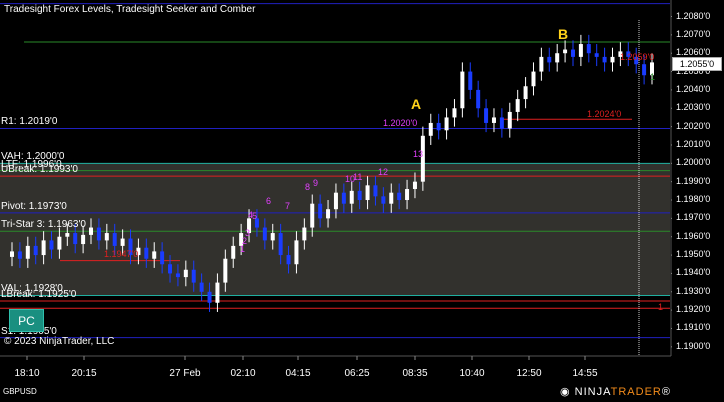  Describe the element at coordinates (693, 143) in the screenshot. I see `price-tick-label: 1.2010'0` at that location.